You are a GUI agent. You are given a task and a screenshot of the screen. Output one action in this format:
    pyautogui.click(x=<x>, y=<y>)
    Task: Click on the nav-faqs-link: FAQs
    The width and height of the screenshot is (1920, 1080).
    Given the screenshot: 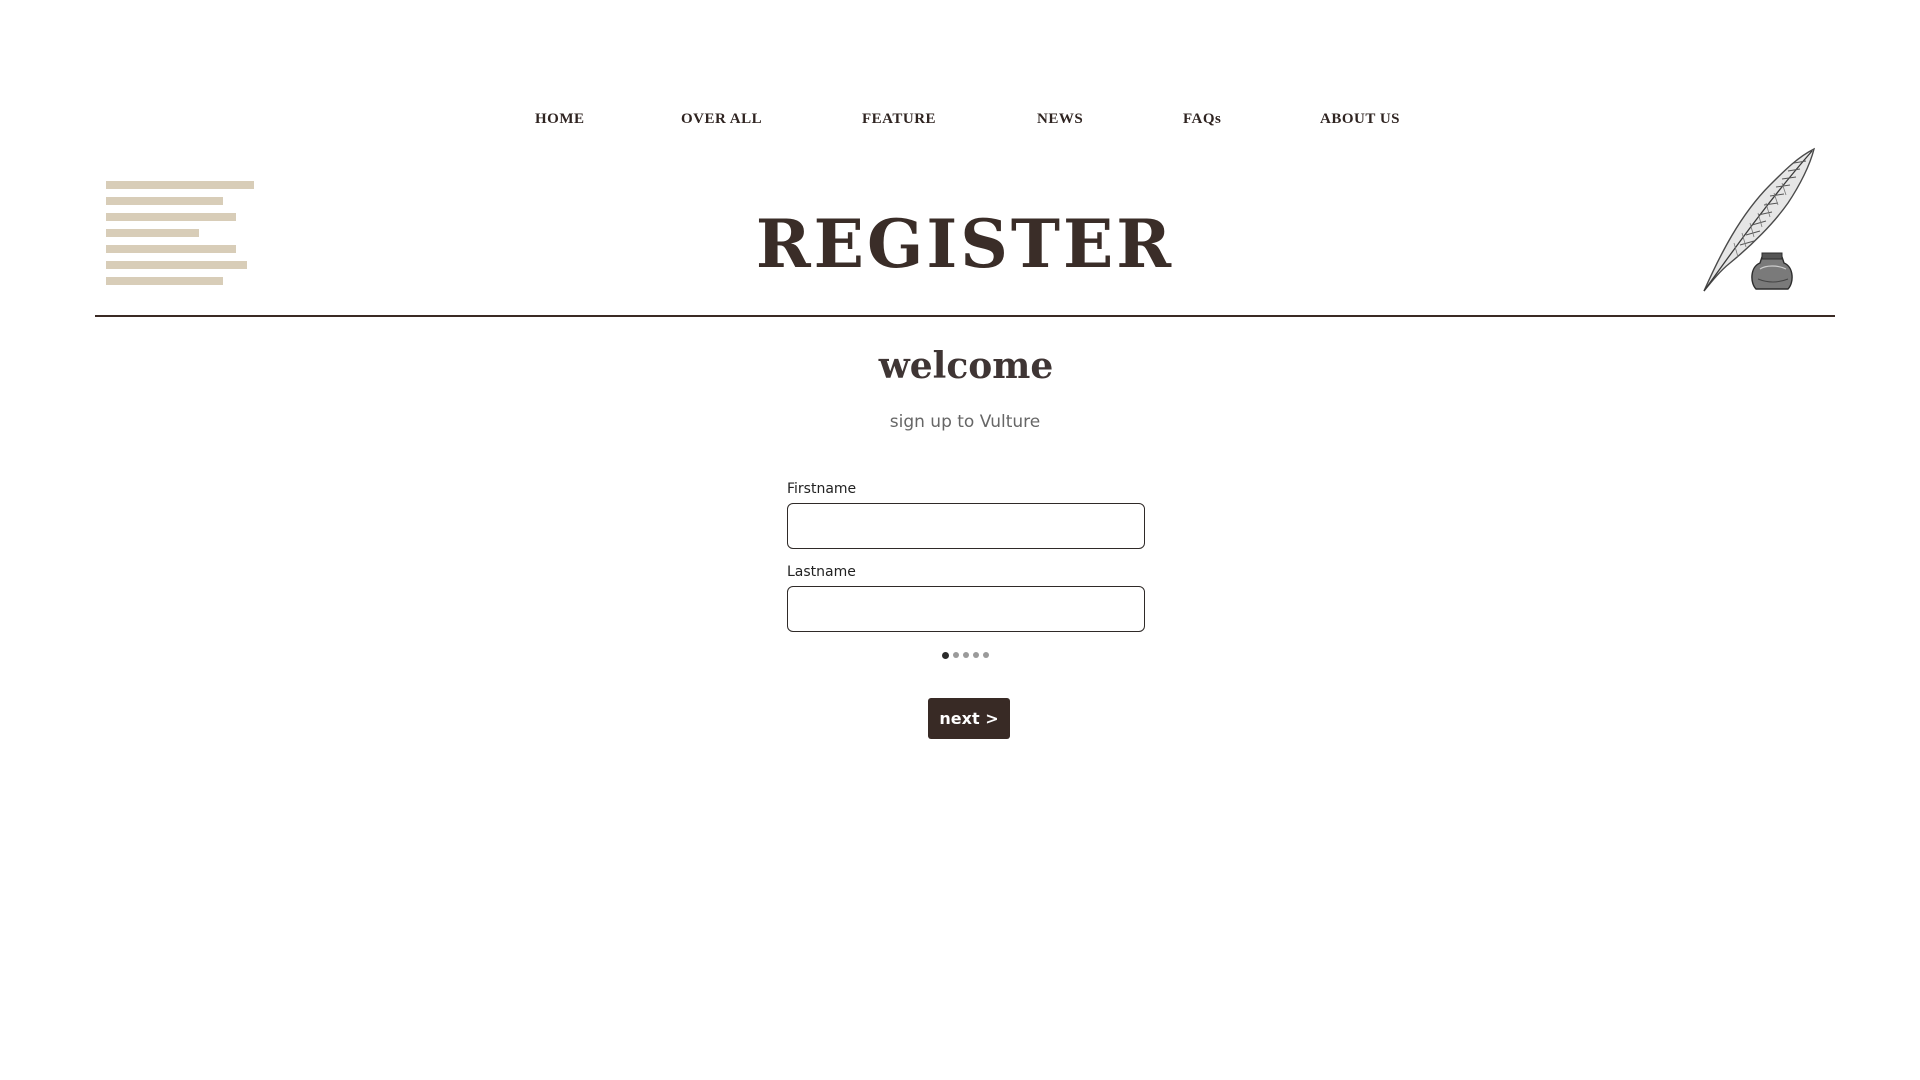 What is the action you would take?
    pyautogui.click(x=1202, y=119)
    